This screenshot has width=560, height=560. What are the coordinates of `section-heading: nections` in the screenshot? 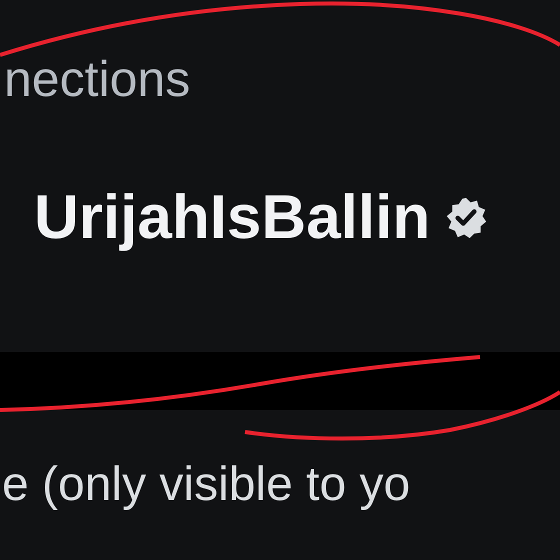 It's located at (98, 79).